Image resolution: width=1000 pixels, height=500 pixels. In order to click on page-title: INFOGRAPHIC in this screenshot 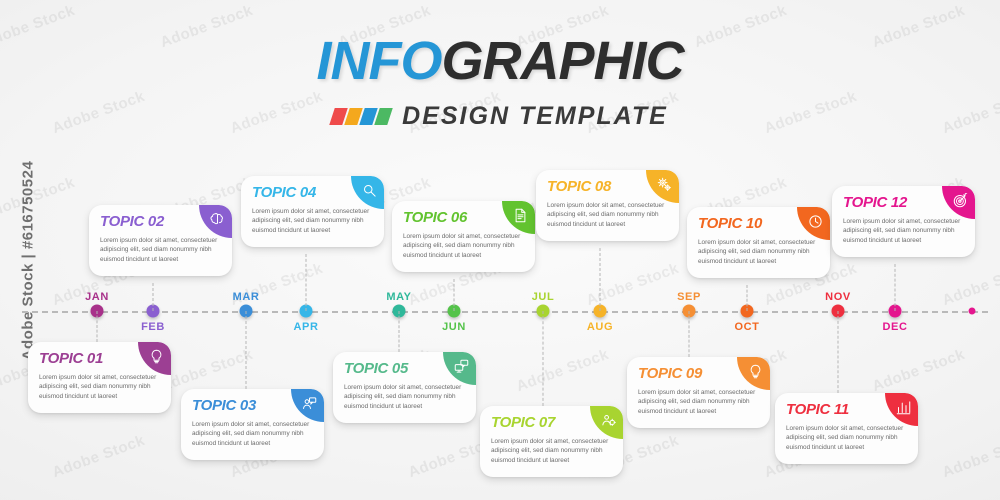, I will do `click(500, 61)`.